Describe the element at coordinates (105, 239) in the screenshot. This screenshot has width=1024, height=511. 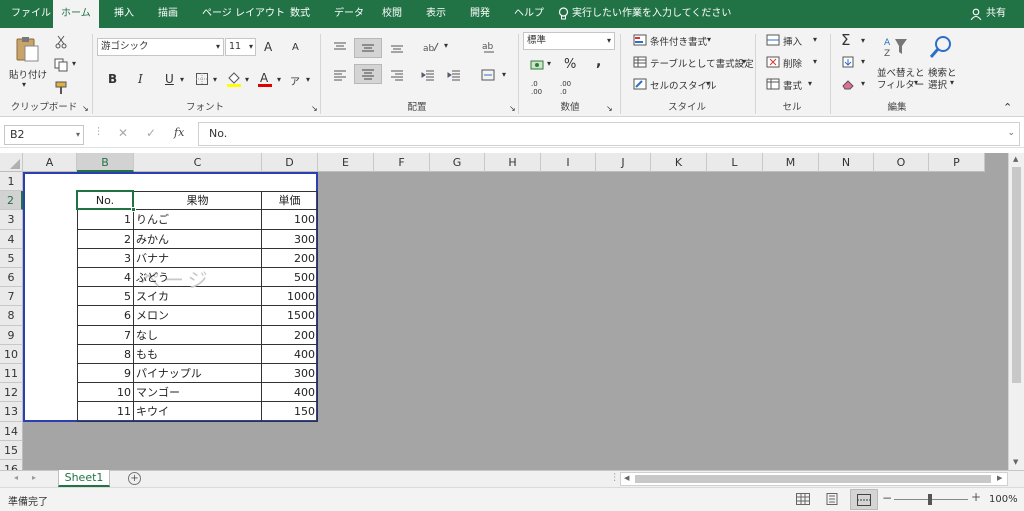
I see `cell-no: 2` at that location.